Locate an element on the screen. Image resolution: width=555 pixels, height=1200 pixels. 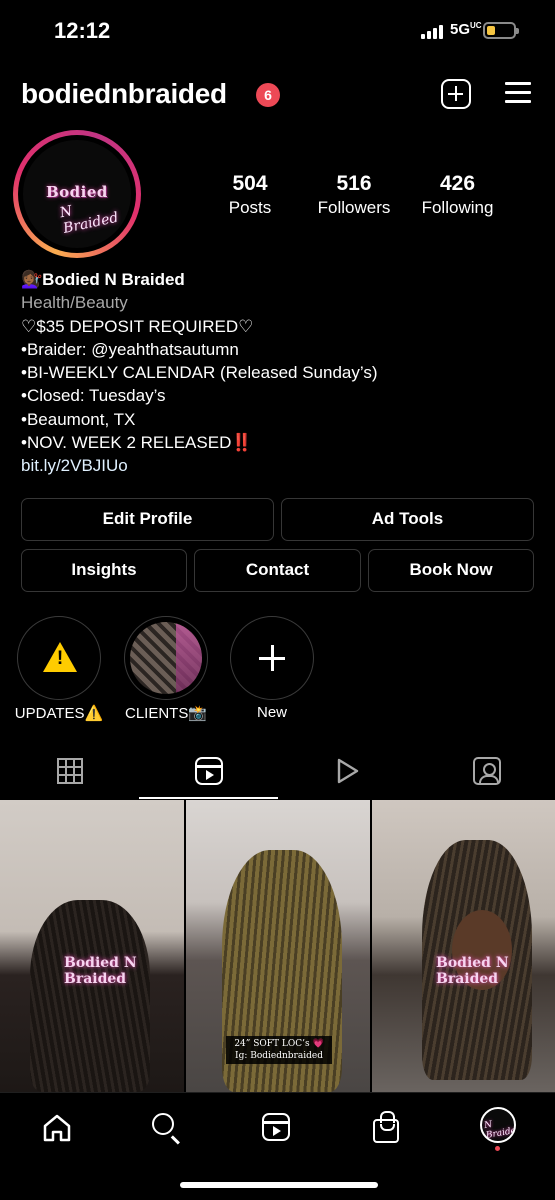
shop-icon is located at coordinates (386, 1127).